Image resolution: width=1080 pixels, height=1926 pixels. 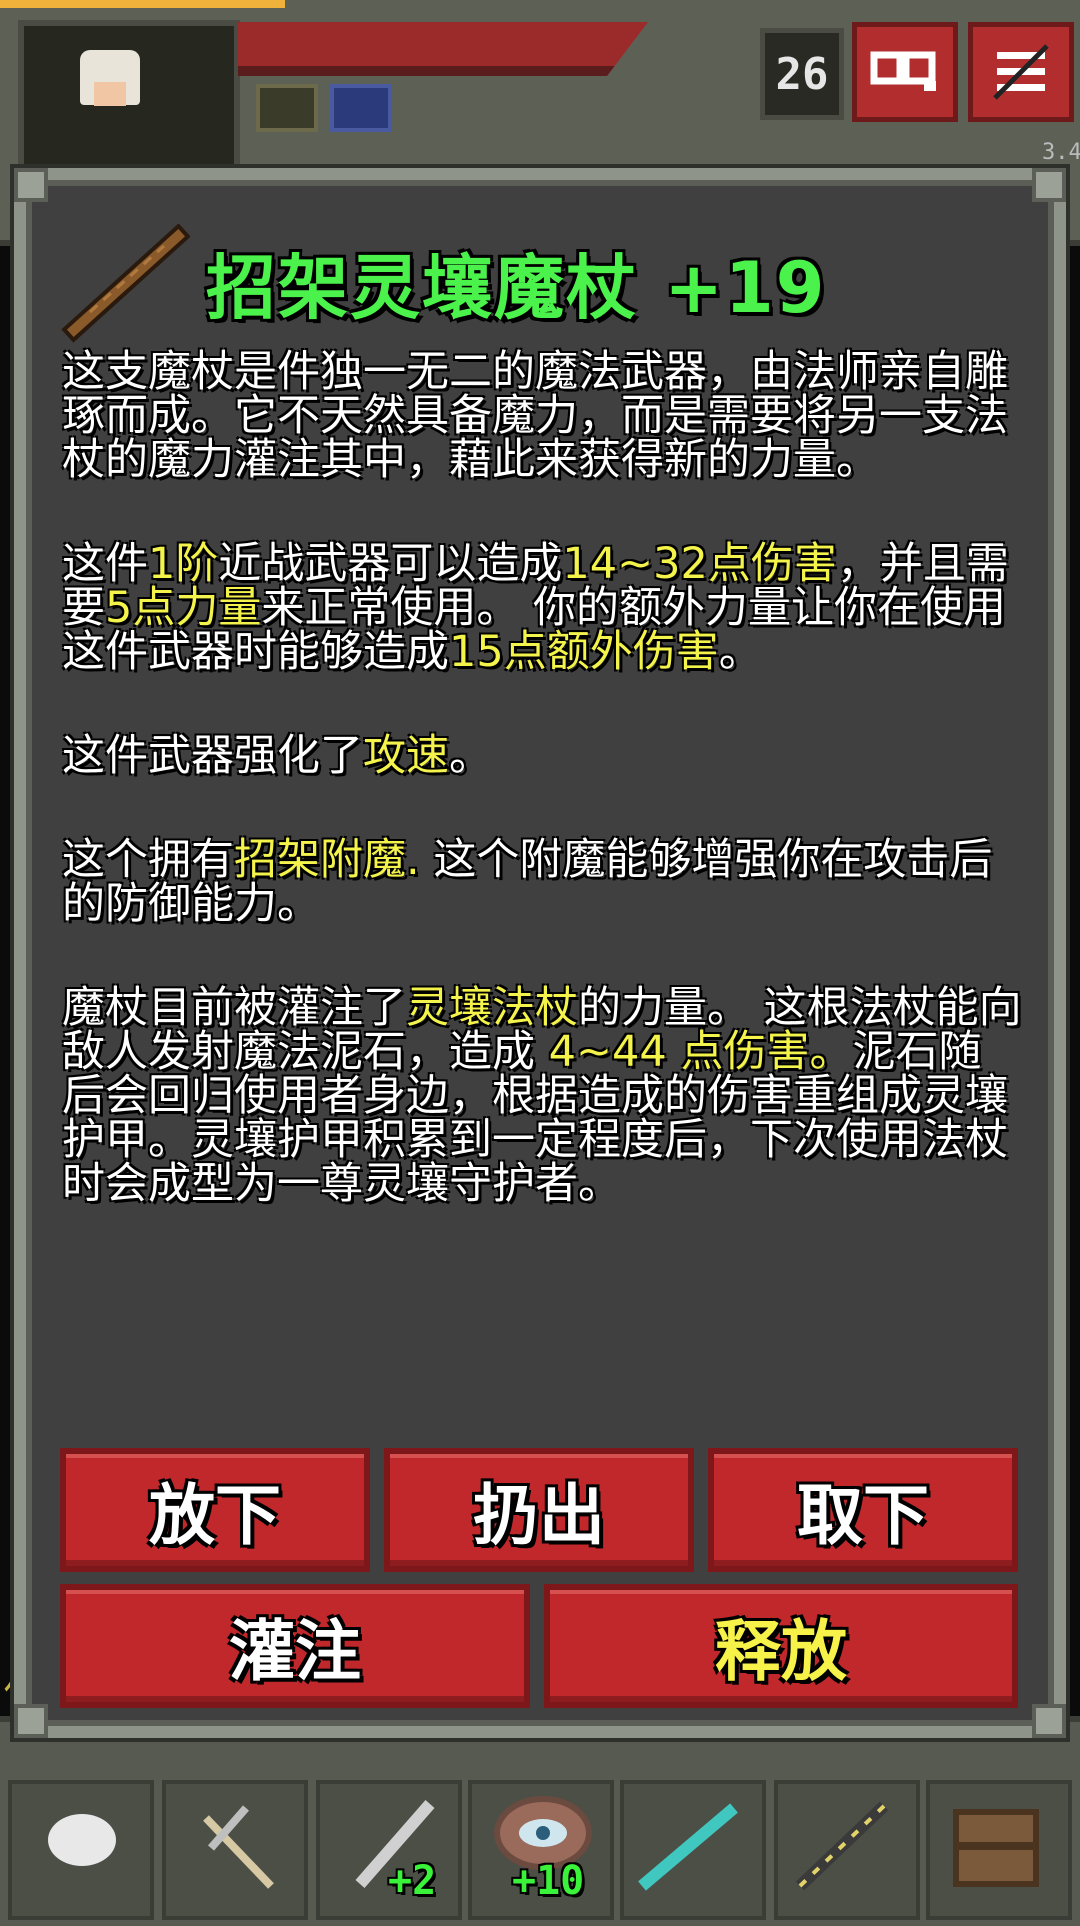 I want to click on imbue-button: 灌注, so click(x=295, y=1646).